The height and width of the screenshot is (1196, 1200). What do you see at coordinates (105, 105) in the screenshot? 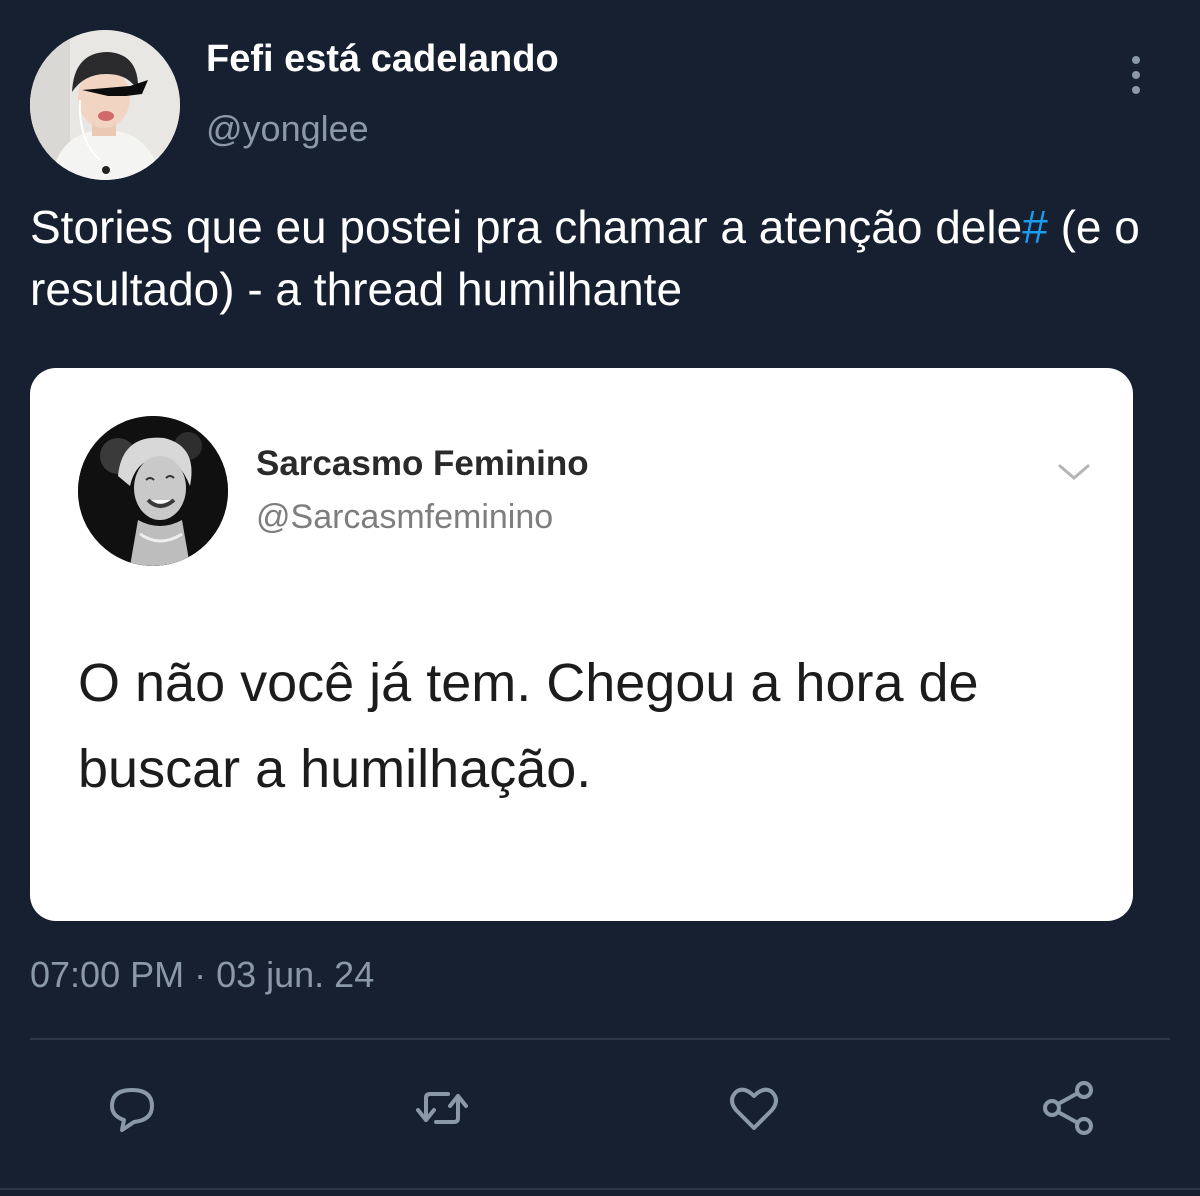
I see `author-avatar` at bounding box center [105, 105].